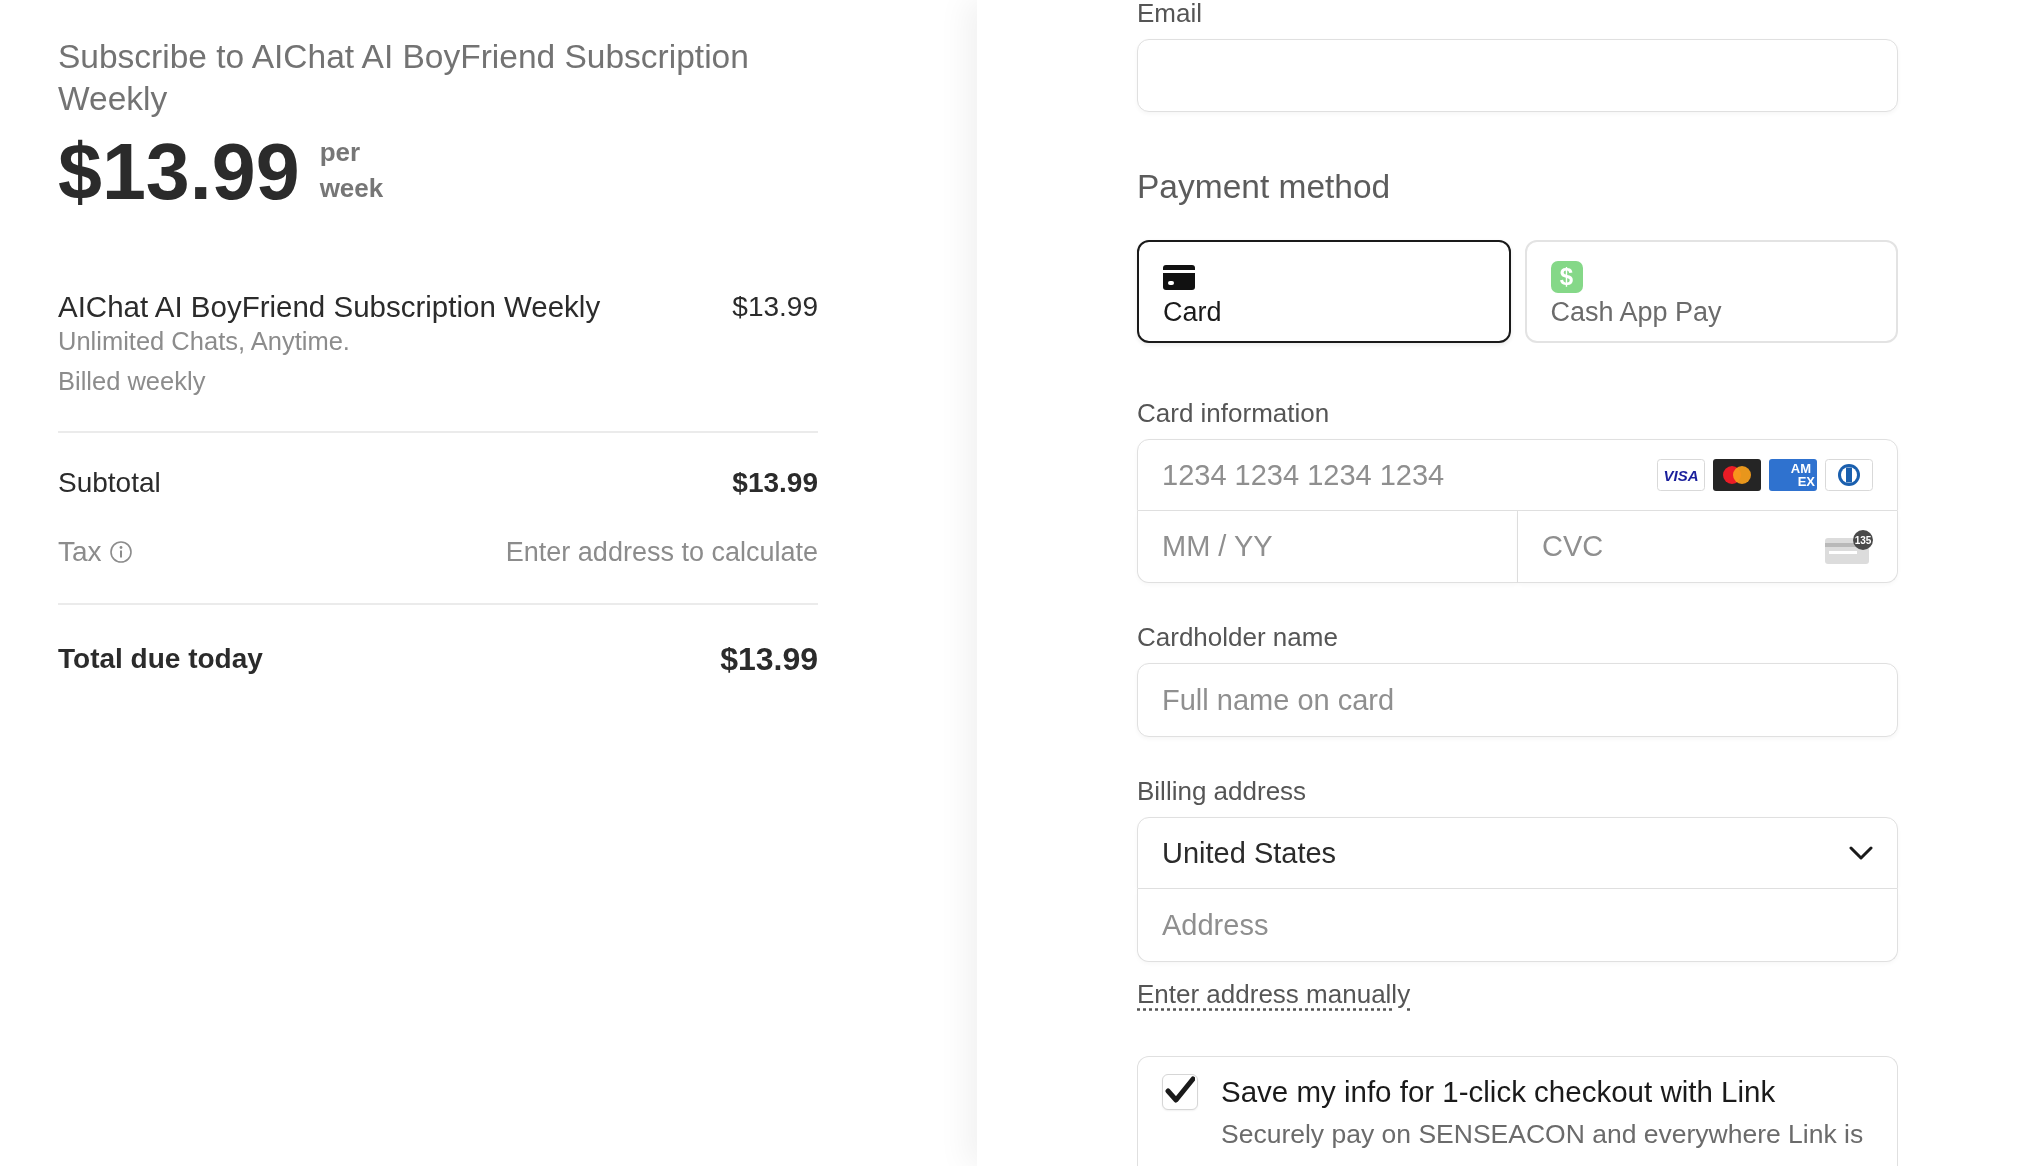 This screenshot has width=2022, height=1166. I want to click on payment-method-heading: Payment method, so click(1264, 187).